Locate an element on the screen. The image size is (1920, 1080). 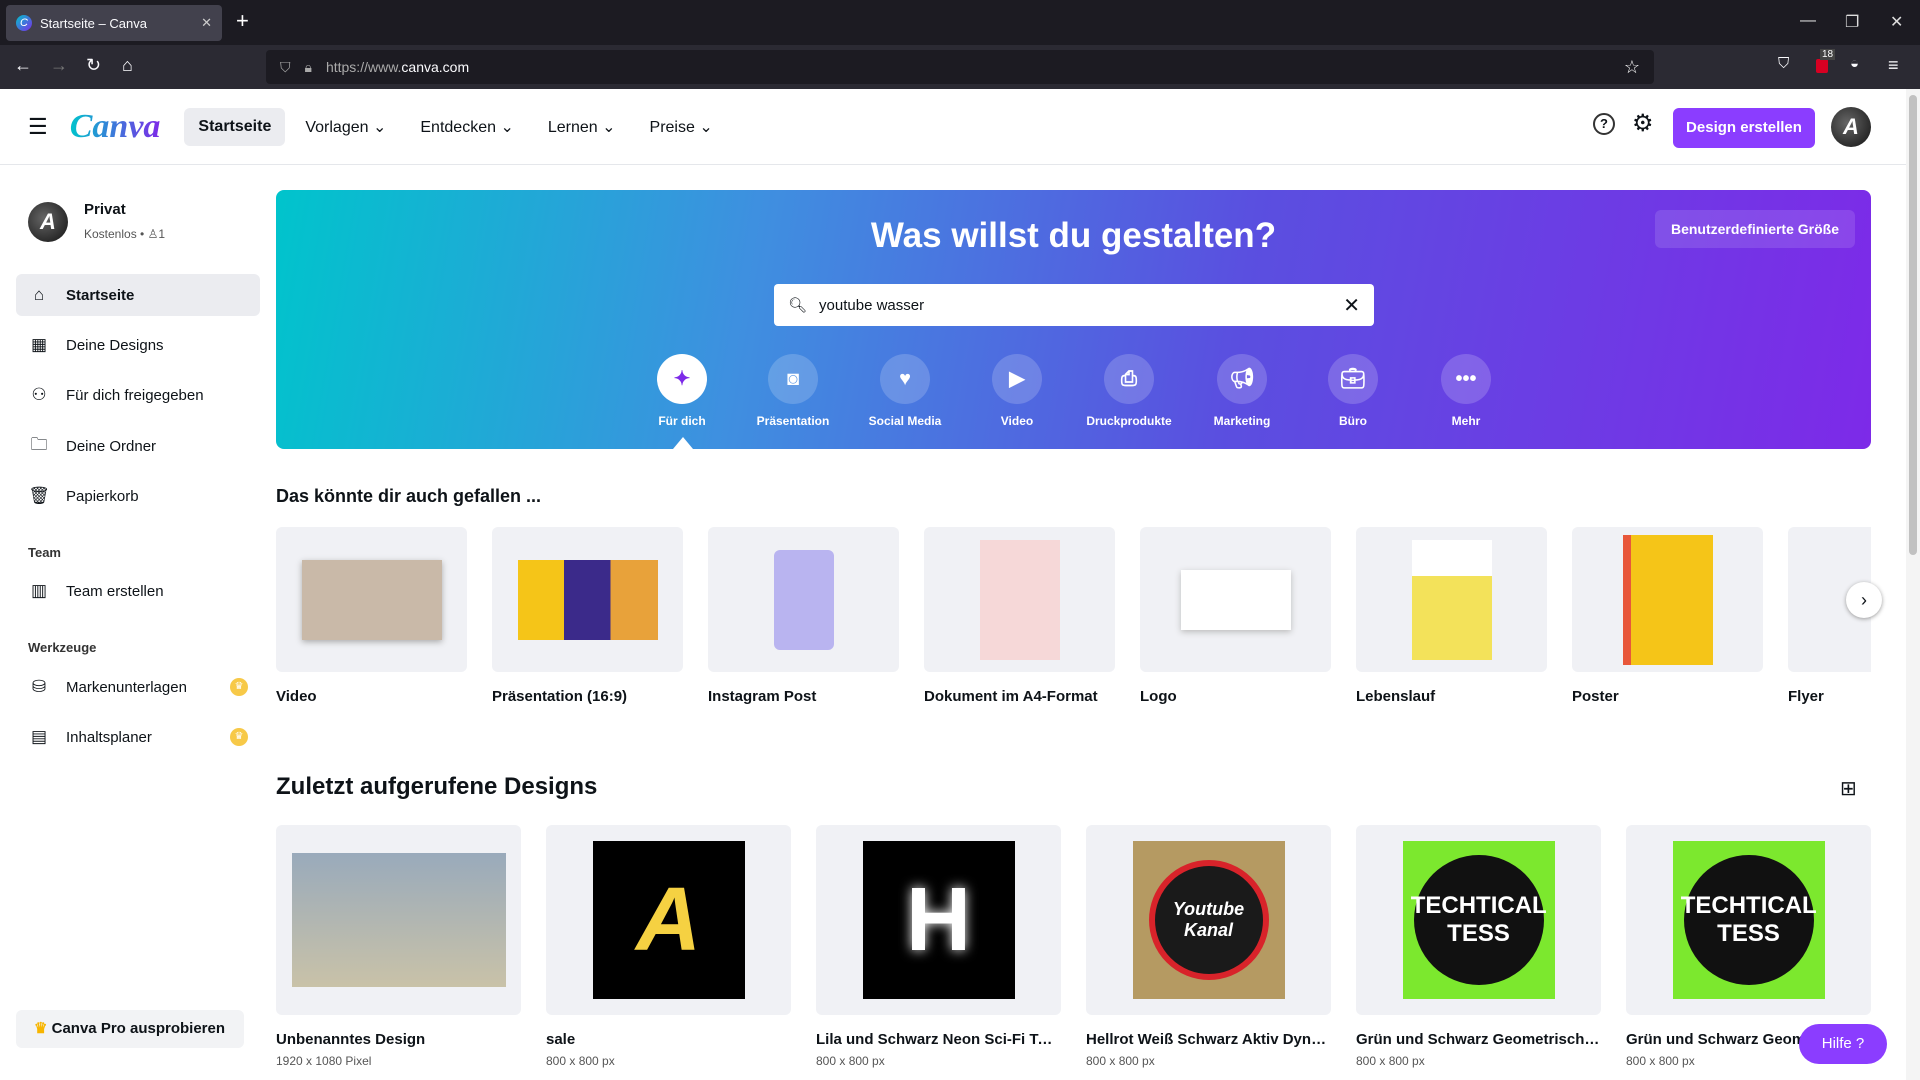
nav-preise: Preise ⌄ is located at coordinates (681, 127).